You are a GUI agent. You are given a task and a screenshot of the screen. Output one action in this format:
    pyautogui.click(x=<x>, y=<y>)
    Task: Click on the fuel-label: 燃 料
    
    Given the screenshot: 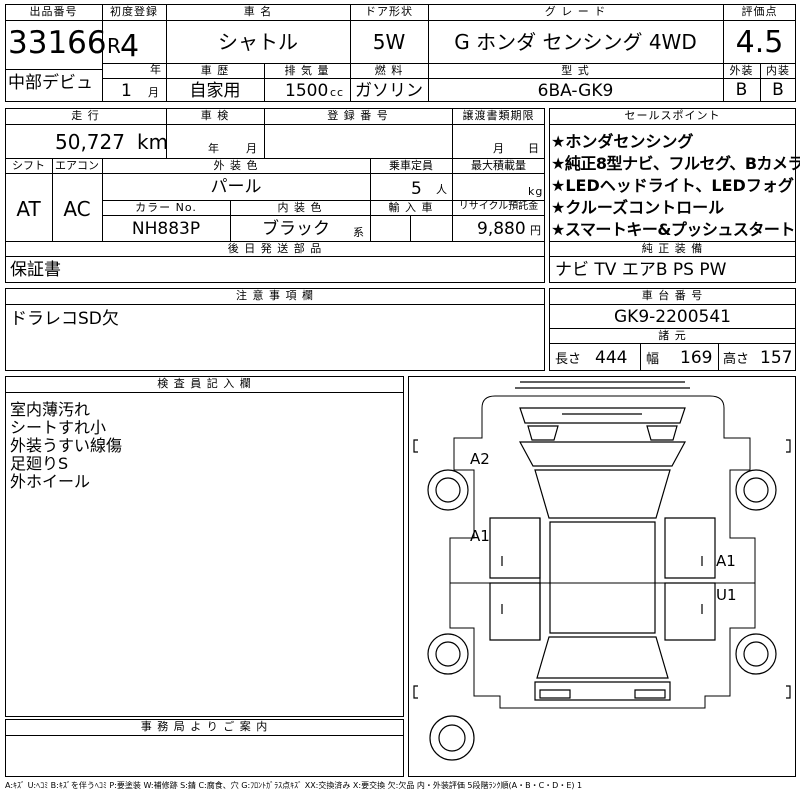 What is the action you would take?
    pyautogui.click(x=389, y=70)
    